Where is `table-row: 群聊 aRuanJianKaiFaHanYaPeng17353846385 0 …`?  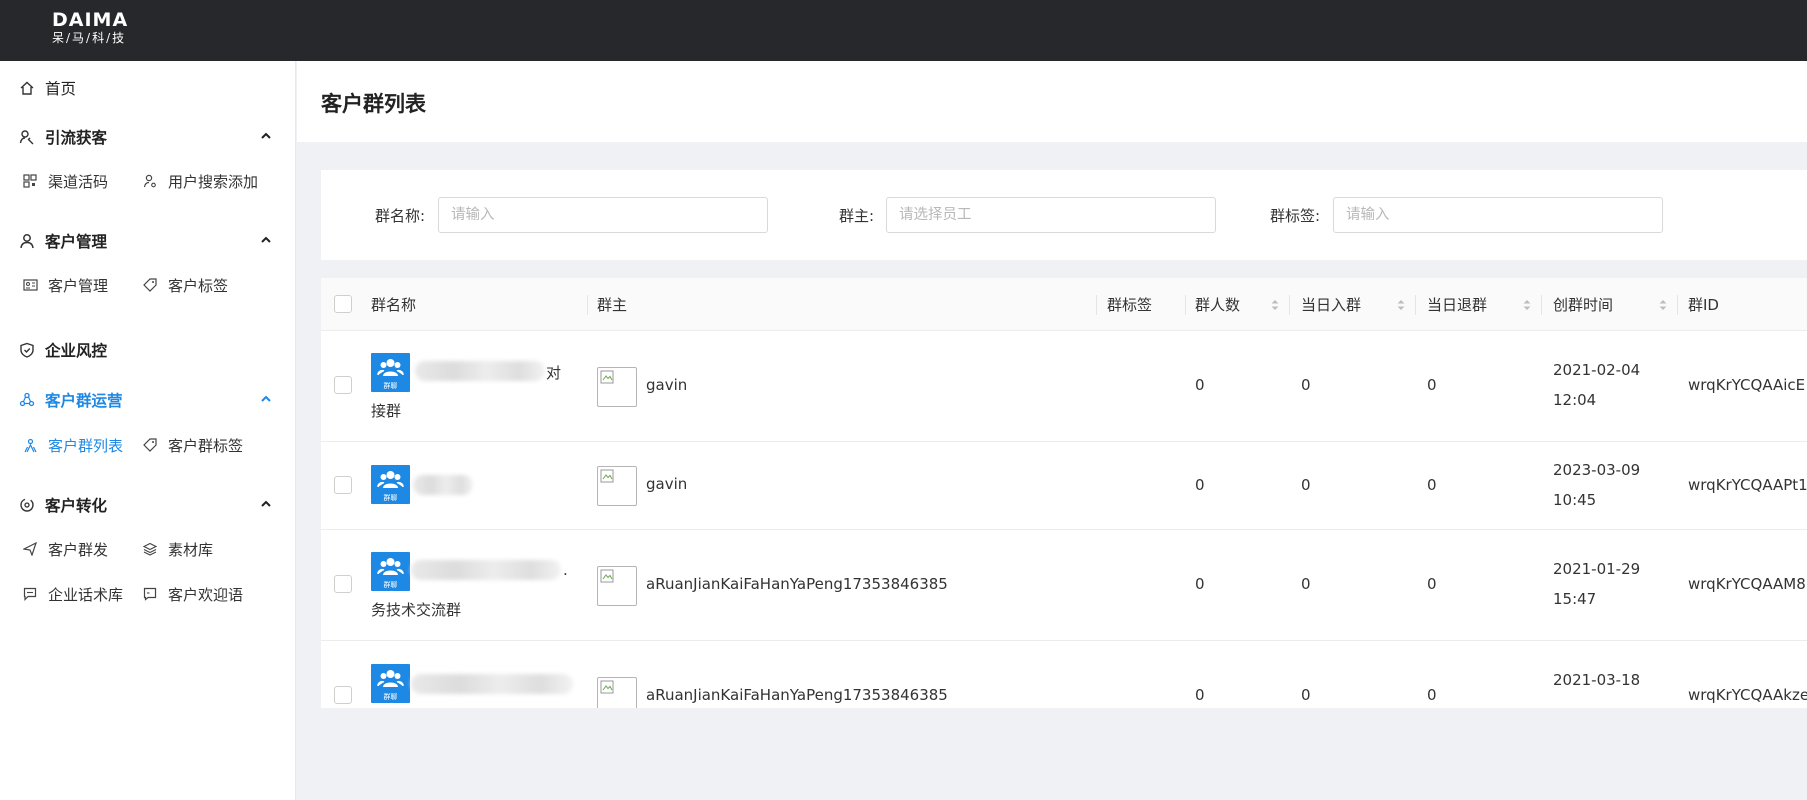 table-row: 群聊 aRuanJianKaiFaHanYaPeng17353846385 0 … is located at coordinates (1064, 674).